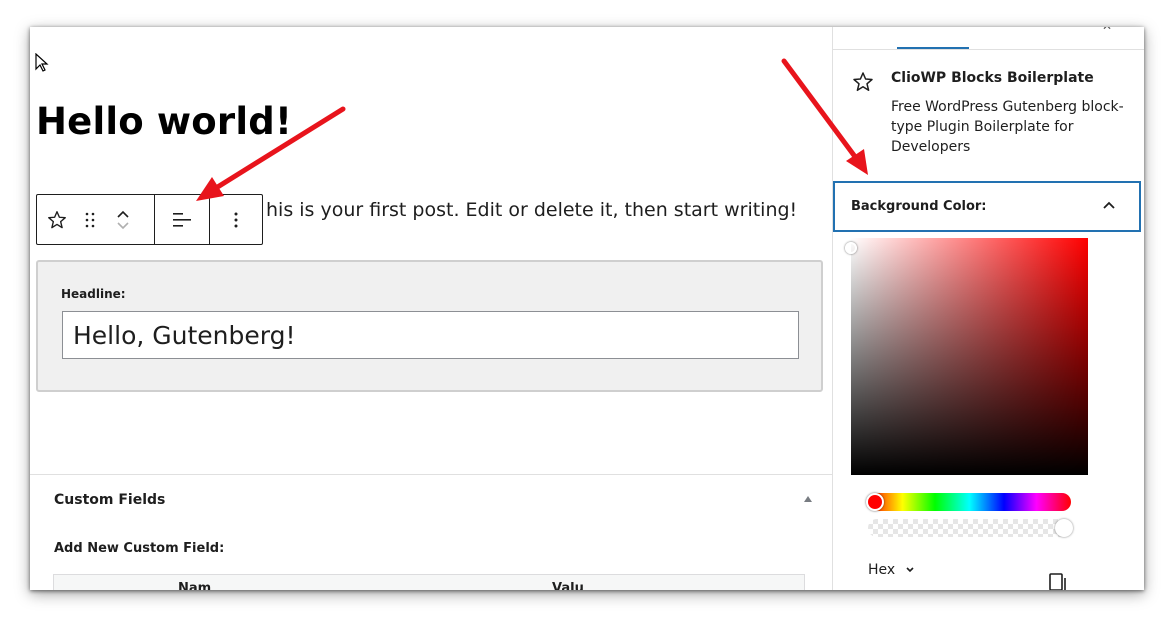 This screenshot has height=621, width=1175. I want to click on arrow-to-panel, so click(824, 116).